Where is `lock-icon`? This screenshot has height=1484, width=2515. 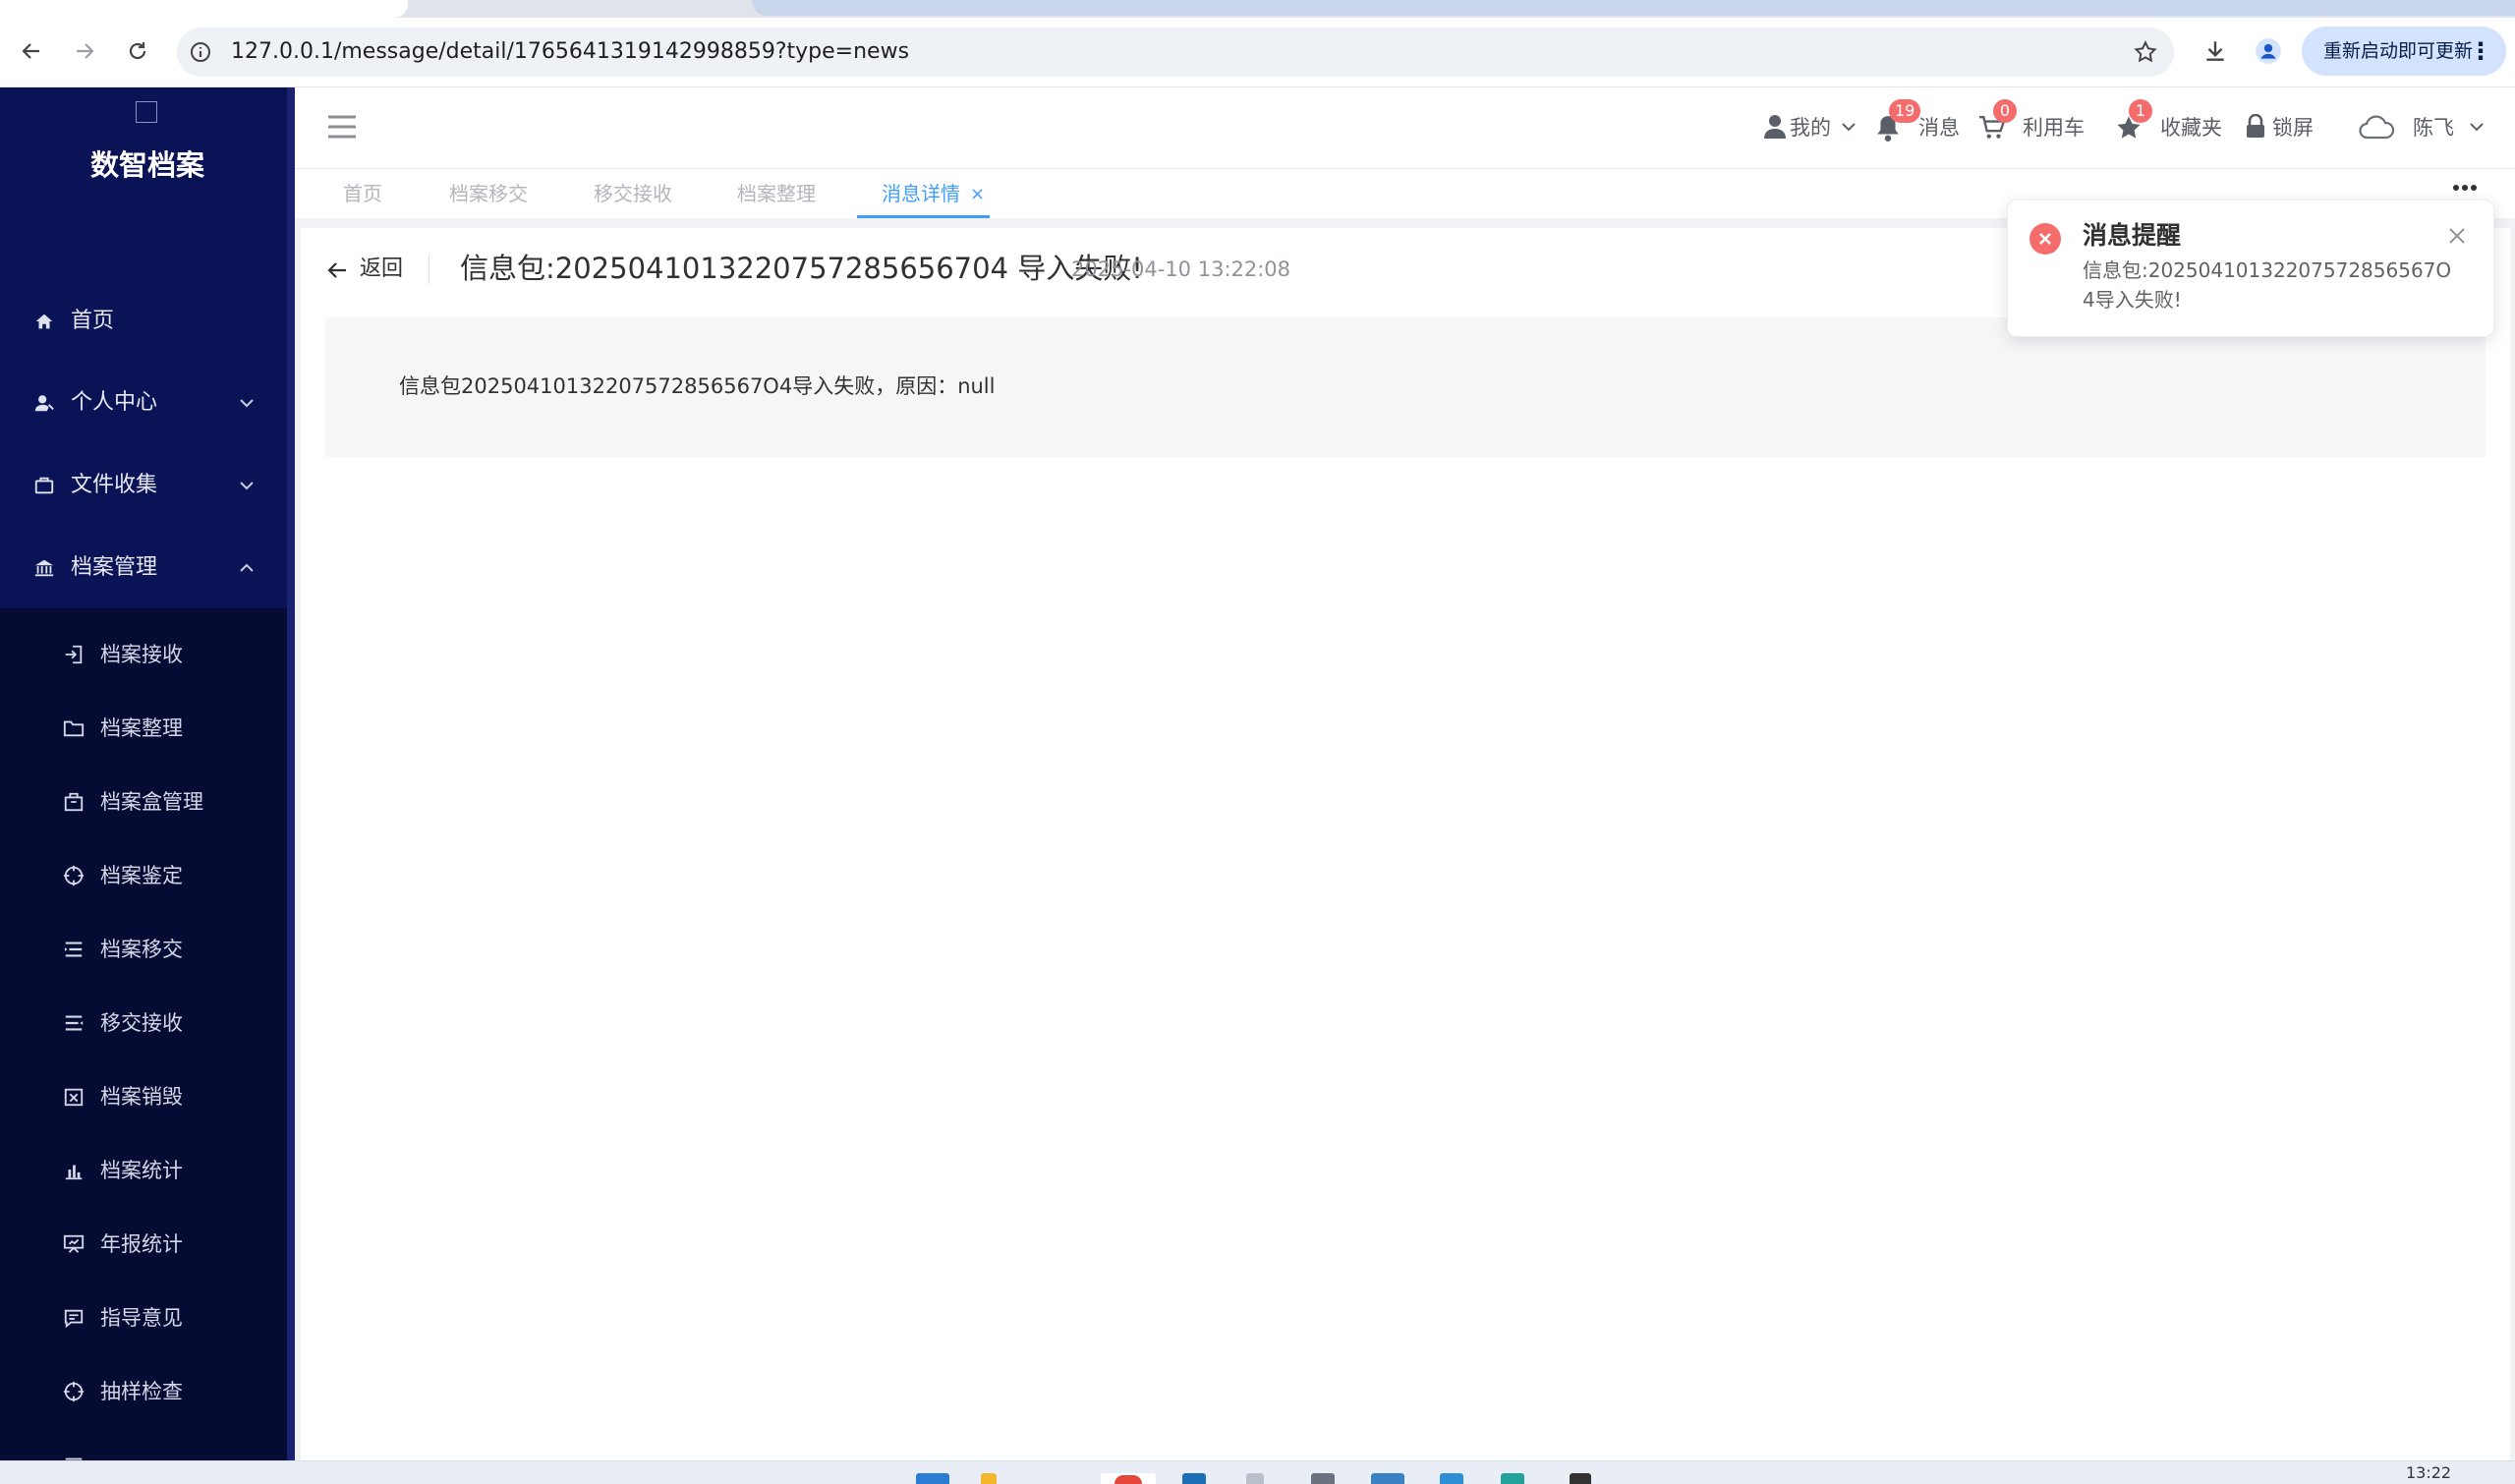 lock-icon is located at coordinates (2256, 126).